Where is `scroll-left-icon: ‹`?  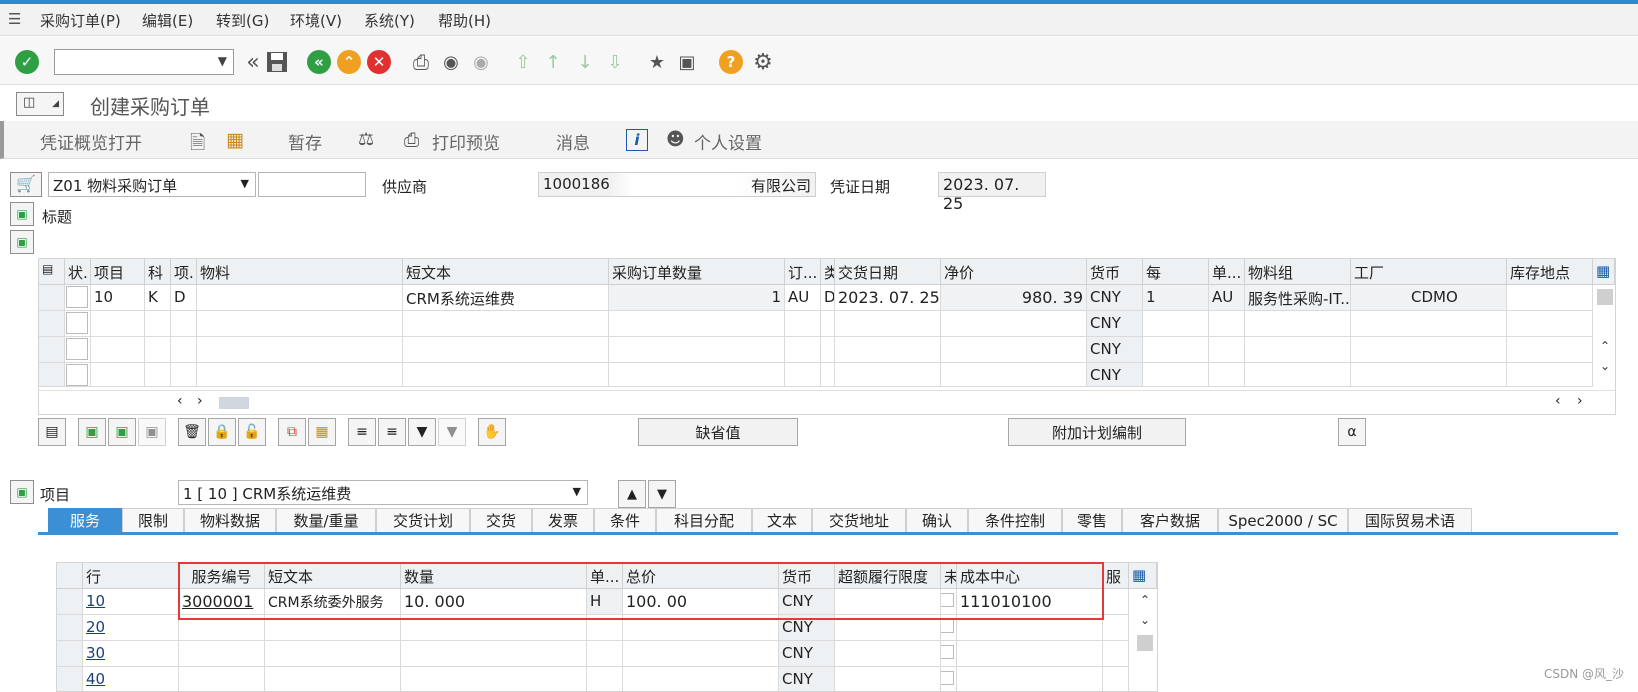 scroll-left-icon: ‹ is located at coordinates (1558, 401).